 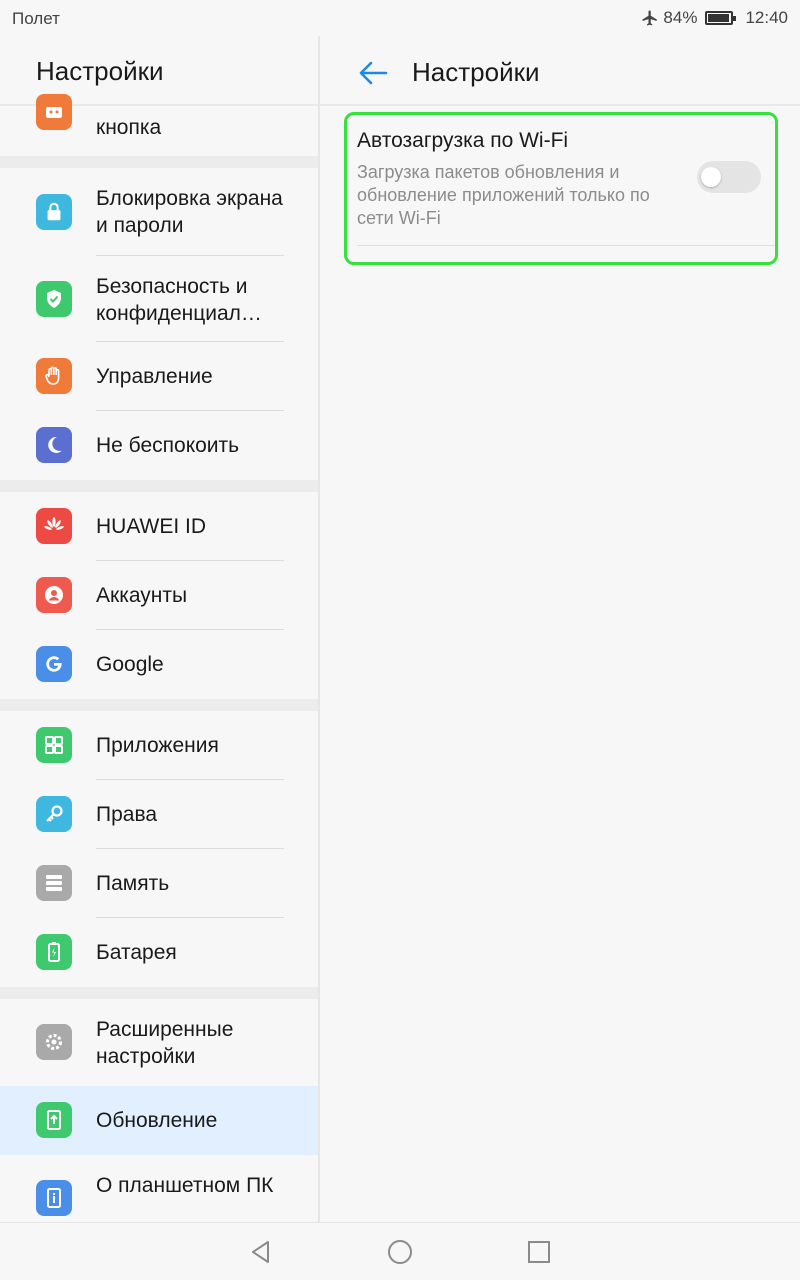 I want to click on sidebar-item-huawei-id: HUAWEI ID, so click(x=159, y=526).